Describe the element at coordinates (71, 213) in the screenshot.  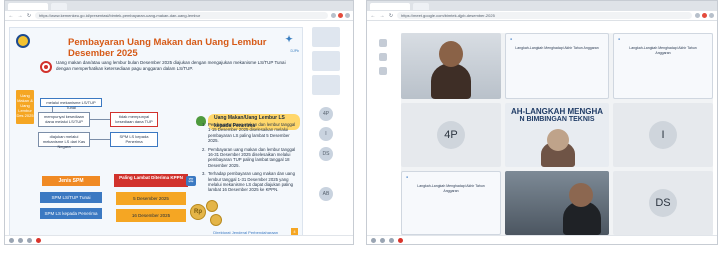
I see `spm-item: SPM LS kepada Penerima` at that location.